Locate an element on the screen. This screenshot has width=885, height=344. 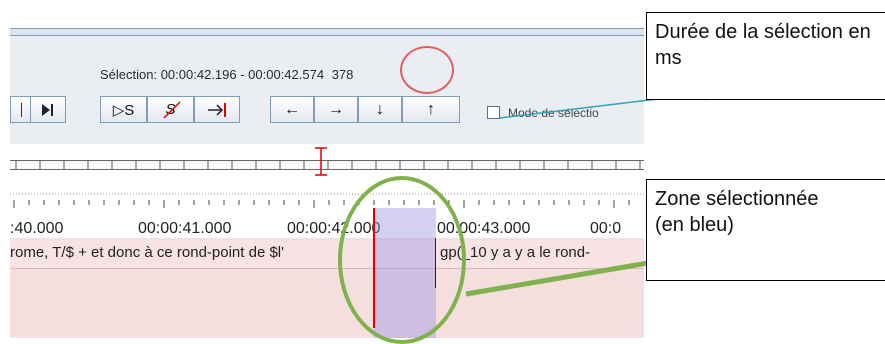
zone-callout: Zone sélectionnée (en bleu) is located at coordinates (765, 230).